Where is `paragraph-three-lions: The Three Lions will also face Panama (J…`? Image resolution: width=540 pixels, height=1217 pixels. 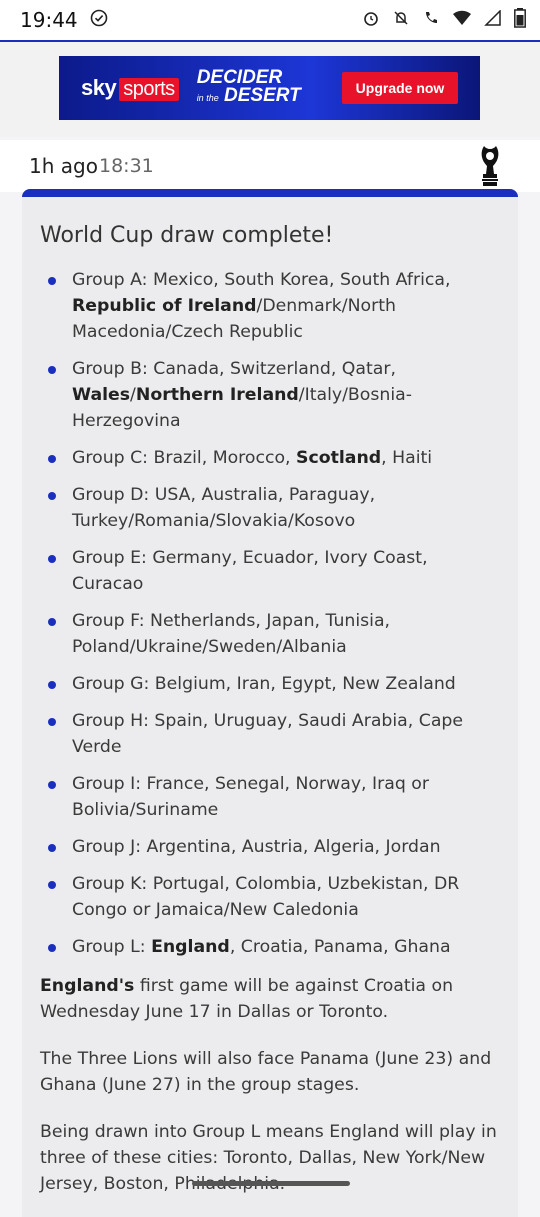 paragraph-three-lions: The Three Lions will also face Panama (J… is located at coordinates (266, 1072).